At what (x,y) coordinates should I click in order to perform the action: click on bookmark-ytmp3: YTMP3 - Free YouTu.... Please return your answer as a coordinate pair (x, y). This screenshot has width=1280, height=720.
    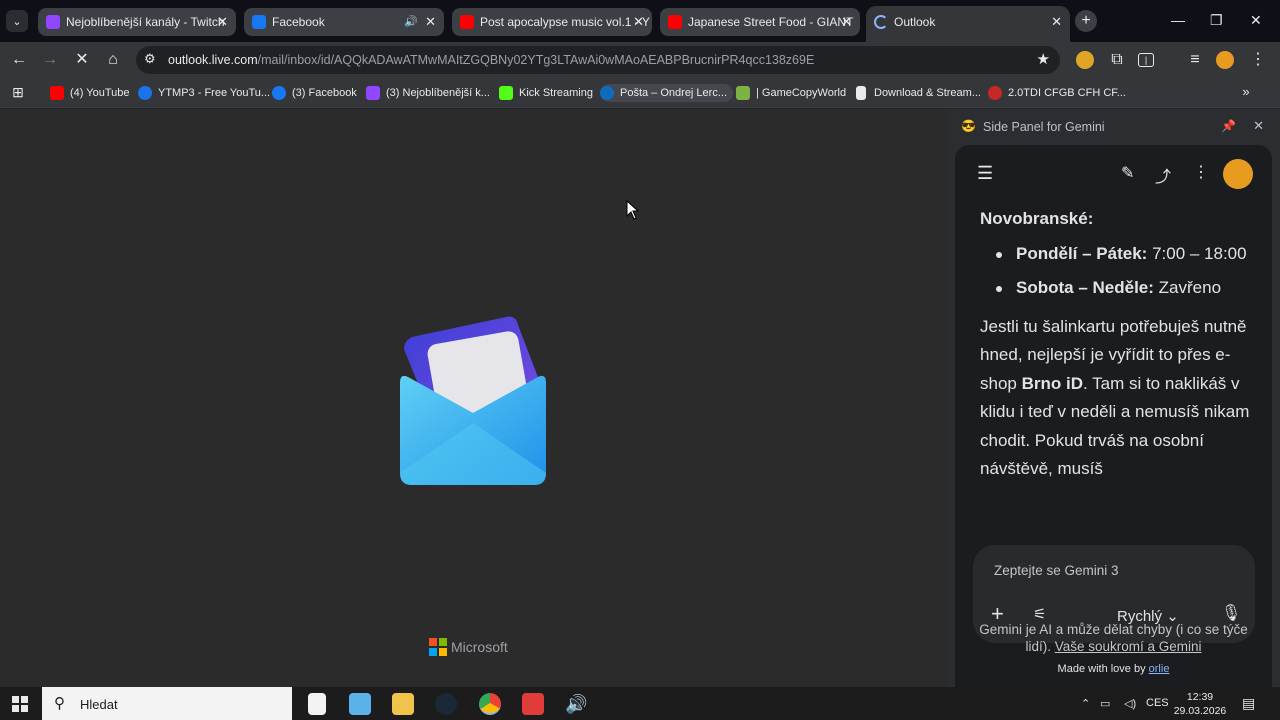
    Looking at the image, I should click on (204, 93).